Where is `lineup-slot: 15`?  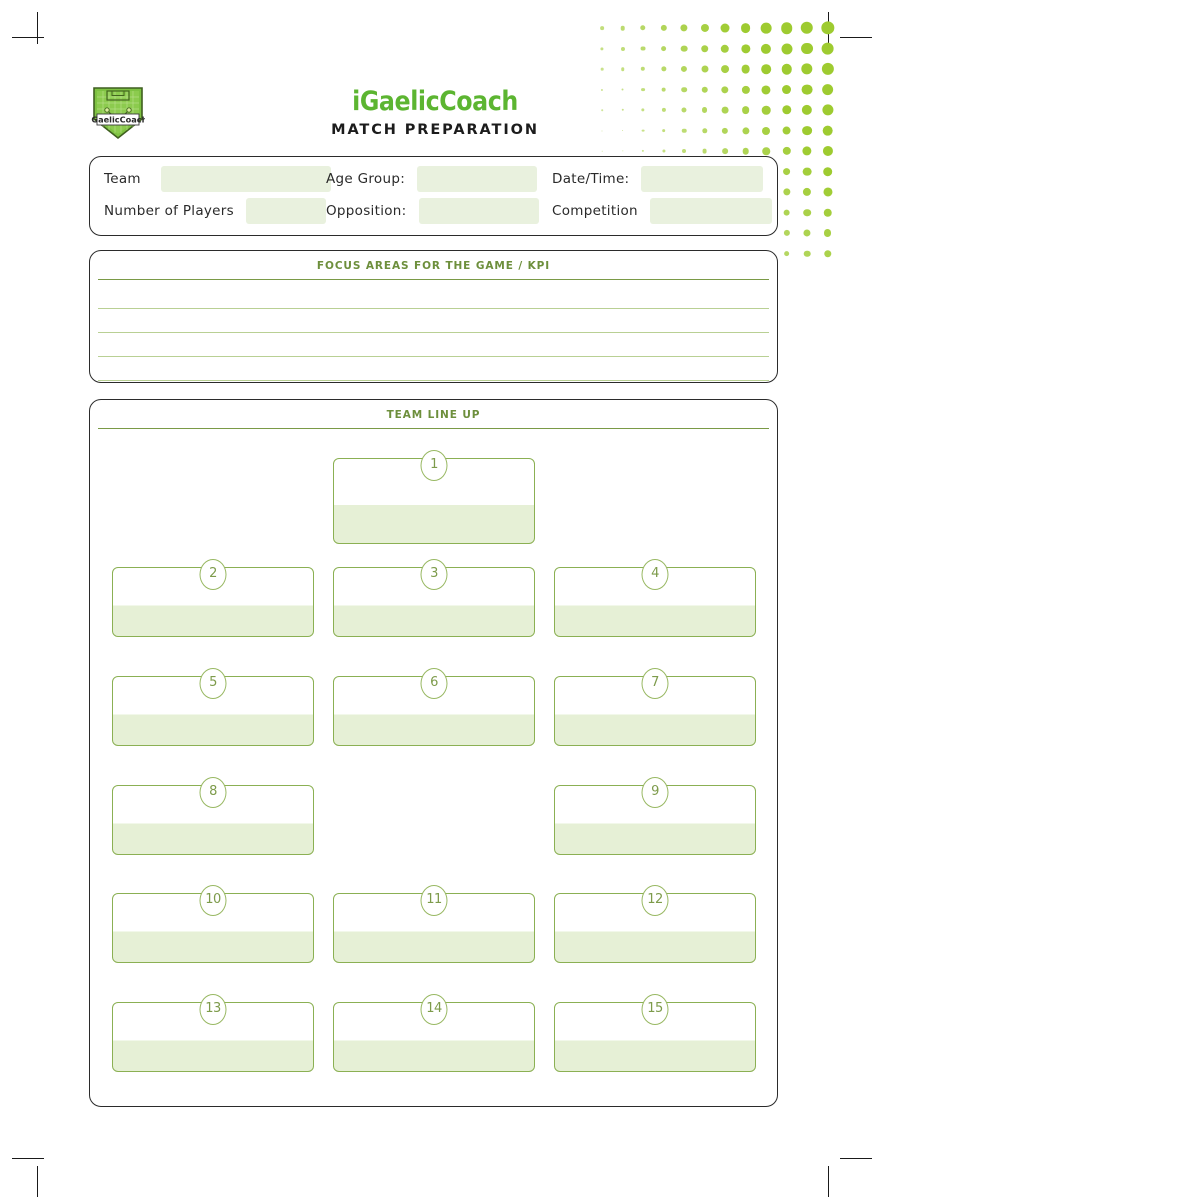
lineup-slot: 15 is located at coordinates (655, 1033).